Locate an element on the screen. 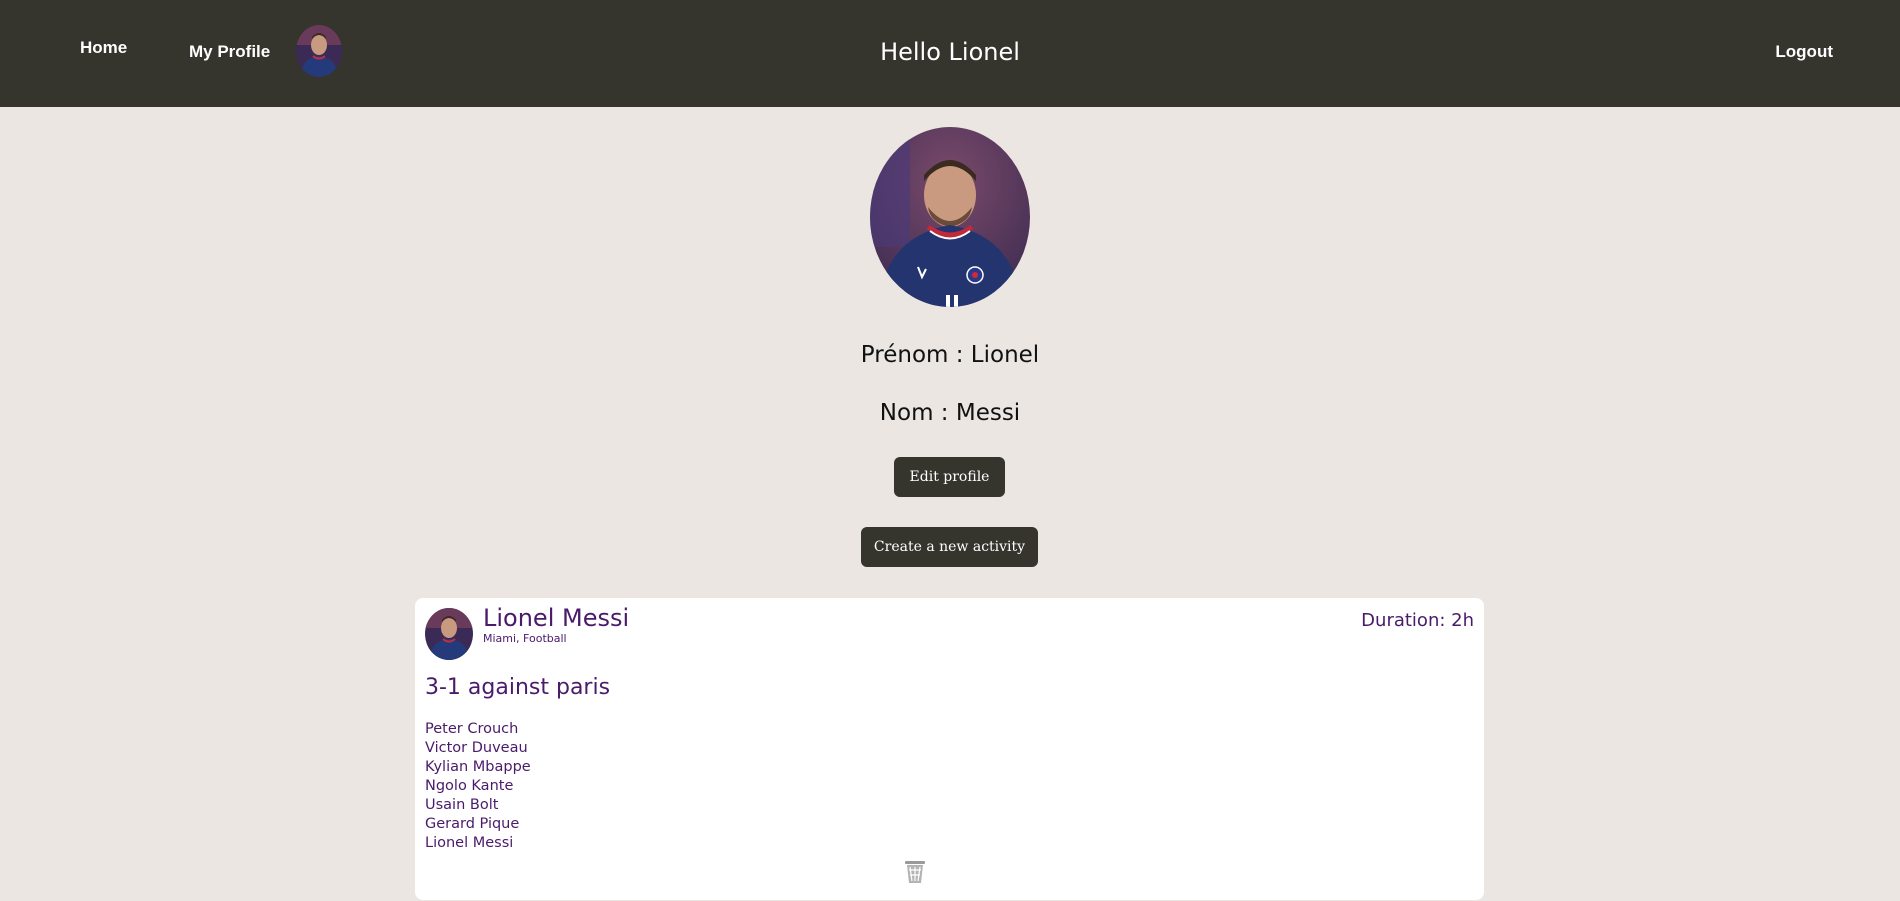  participant-item: Ngolo Kante is located at coordinates (469, 786).